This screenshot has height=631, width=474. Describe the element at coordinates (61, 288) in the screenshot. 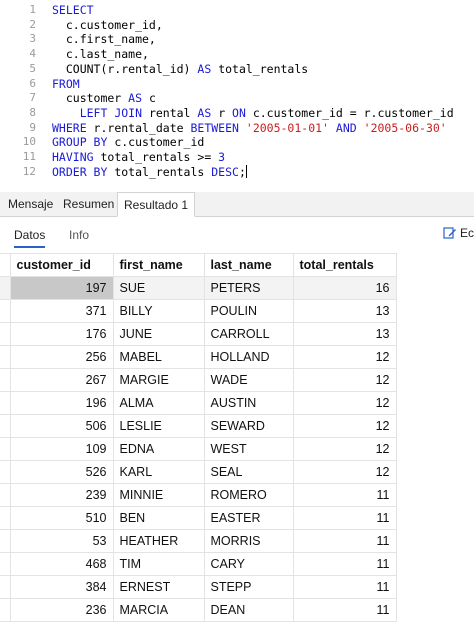

I see `cell-customer-id: 197` at that location.